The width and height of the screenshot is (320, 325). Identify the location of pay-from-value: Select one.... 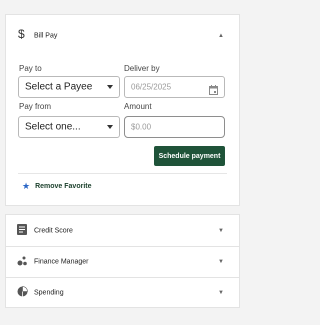
(53, 127).